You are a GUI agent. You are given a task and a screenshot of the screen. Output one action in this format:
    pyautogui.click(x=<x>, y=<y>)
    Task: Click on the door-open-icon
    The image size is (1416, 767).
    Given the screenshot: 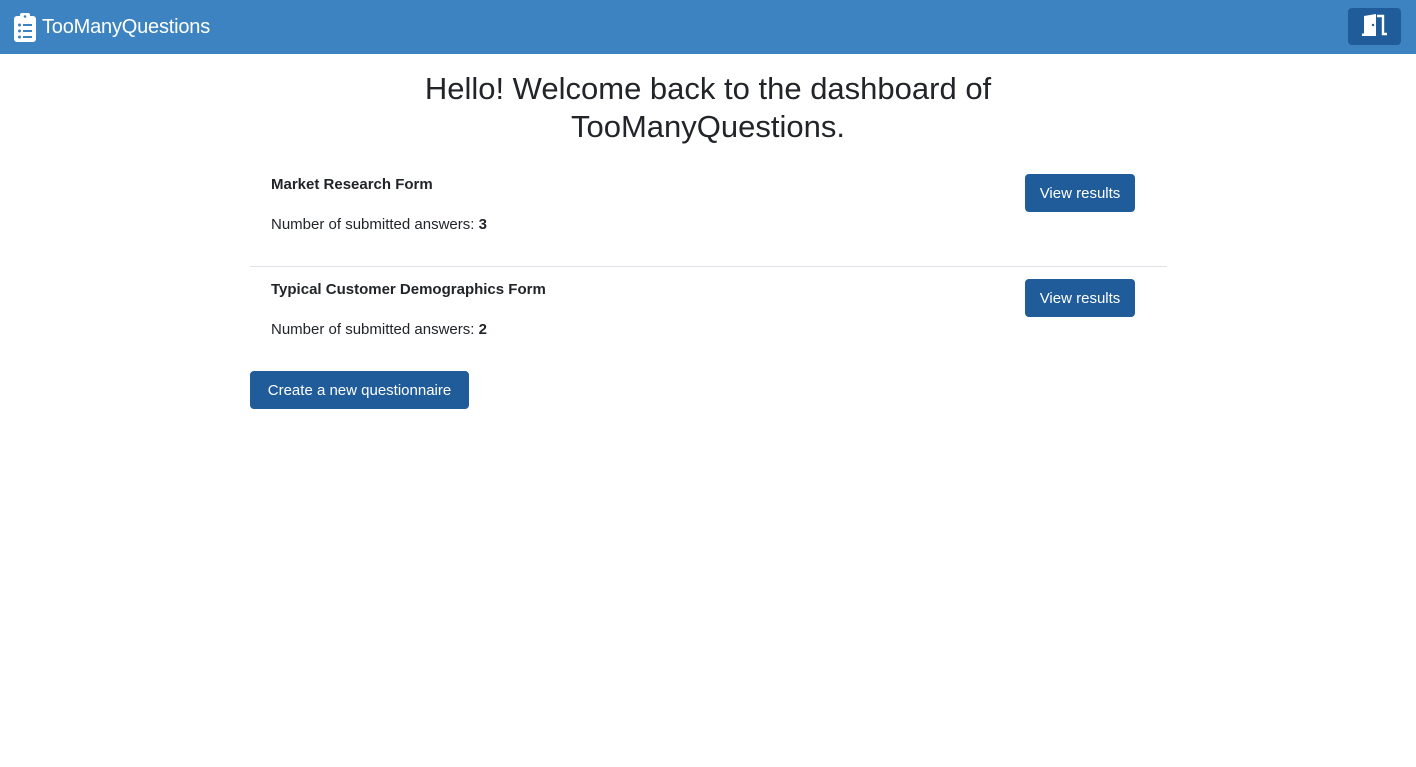 What is the action you would take?
    pyautogui.click(x=1374, y=26)
    